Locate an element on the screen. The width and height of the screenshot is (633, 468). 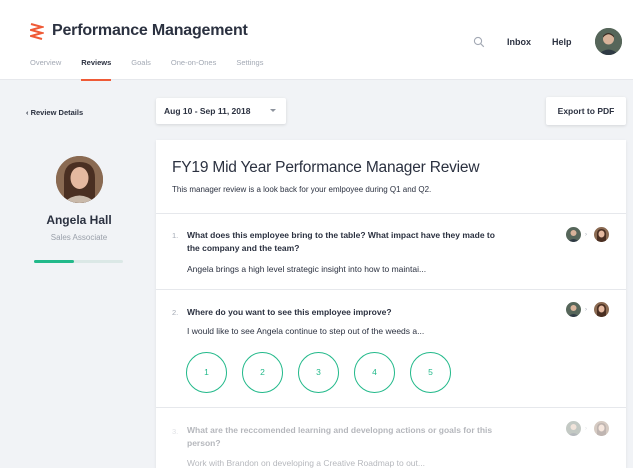
question-number: 1. is located at coordinates (175, 235).